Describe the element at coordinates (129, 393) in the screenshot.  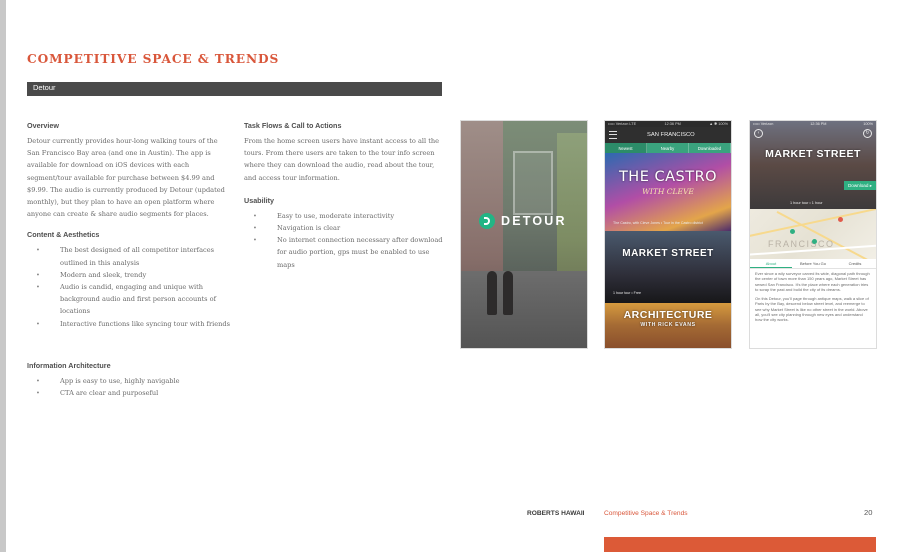
I see `list-item: CTA are clear and purposeful` at that location.